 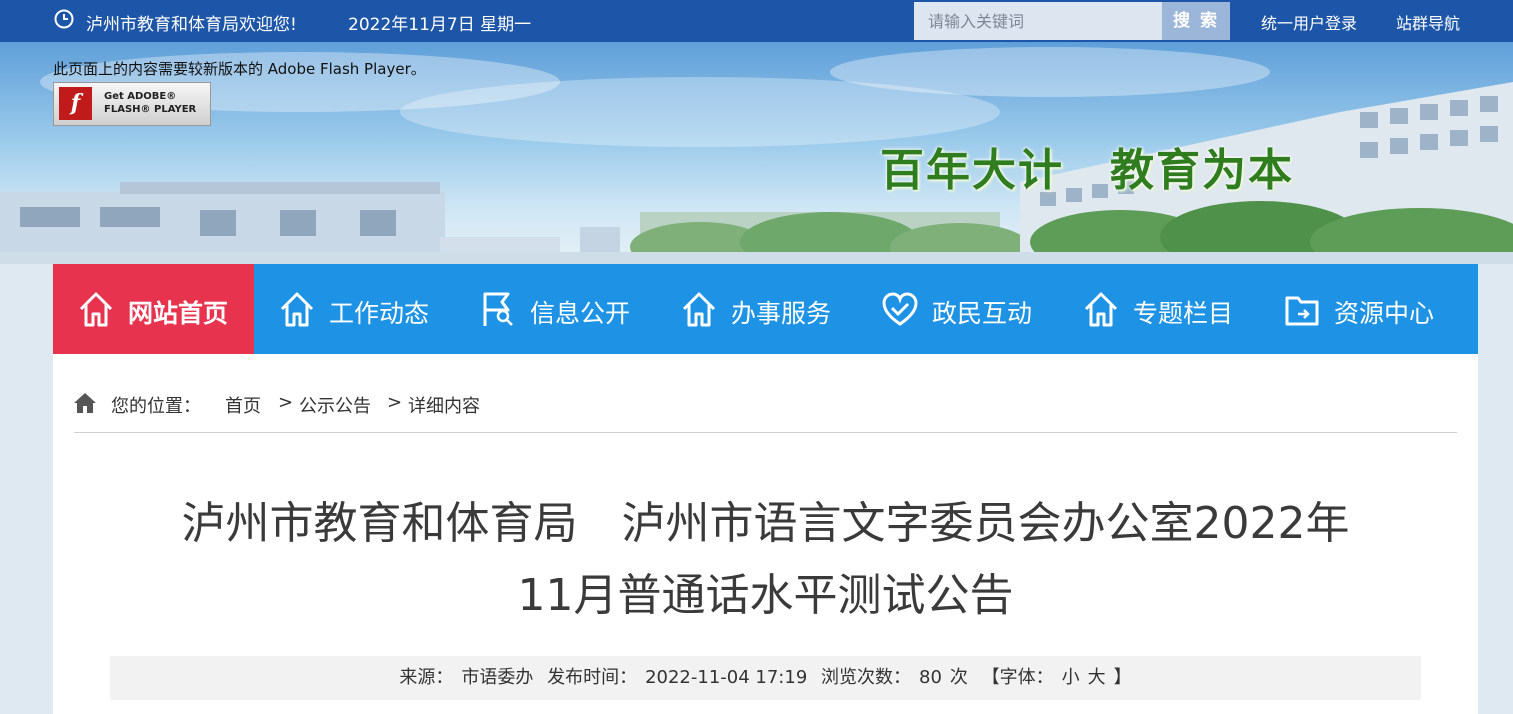 What do you see at coordinates (426, 677) in the screenshot?
I see `source-label: 来源：` at bounding box center [426, 677].